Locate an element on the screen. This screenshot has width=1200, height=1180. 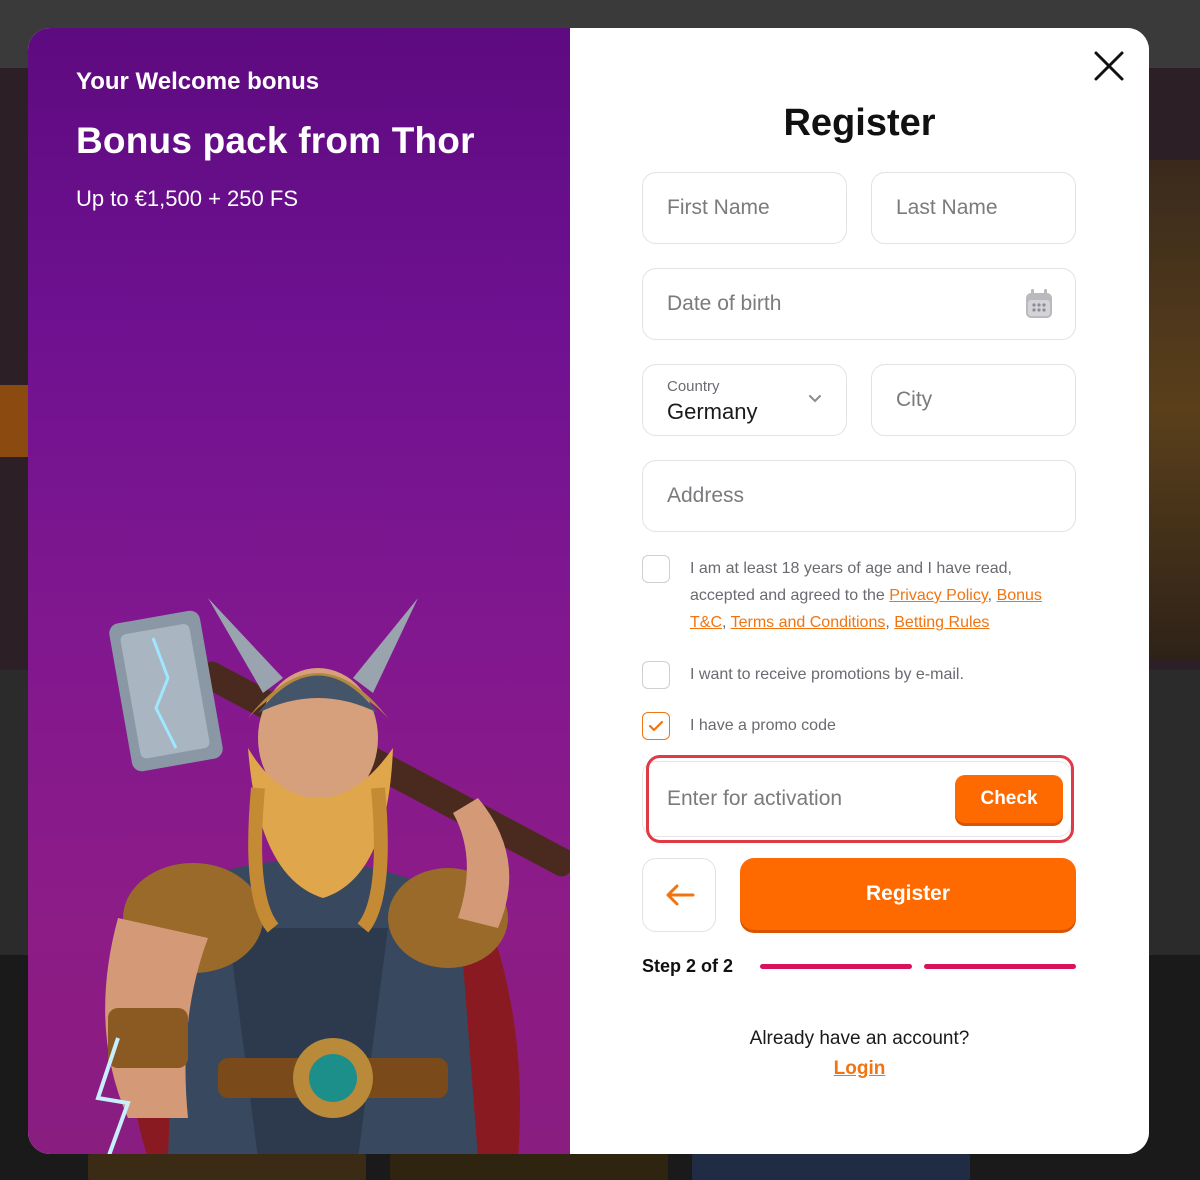
consent-checkbox is located at coordinates (656, 569).